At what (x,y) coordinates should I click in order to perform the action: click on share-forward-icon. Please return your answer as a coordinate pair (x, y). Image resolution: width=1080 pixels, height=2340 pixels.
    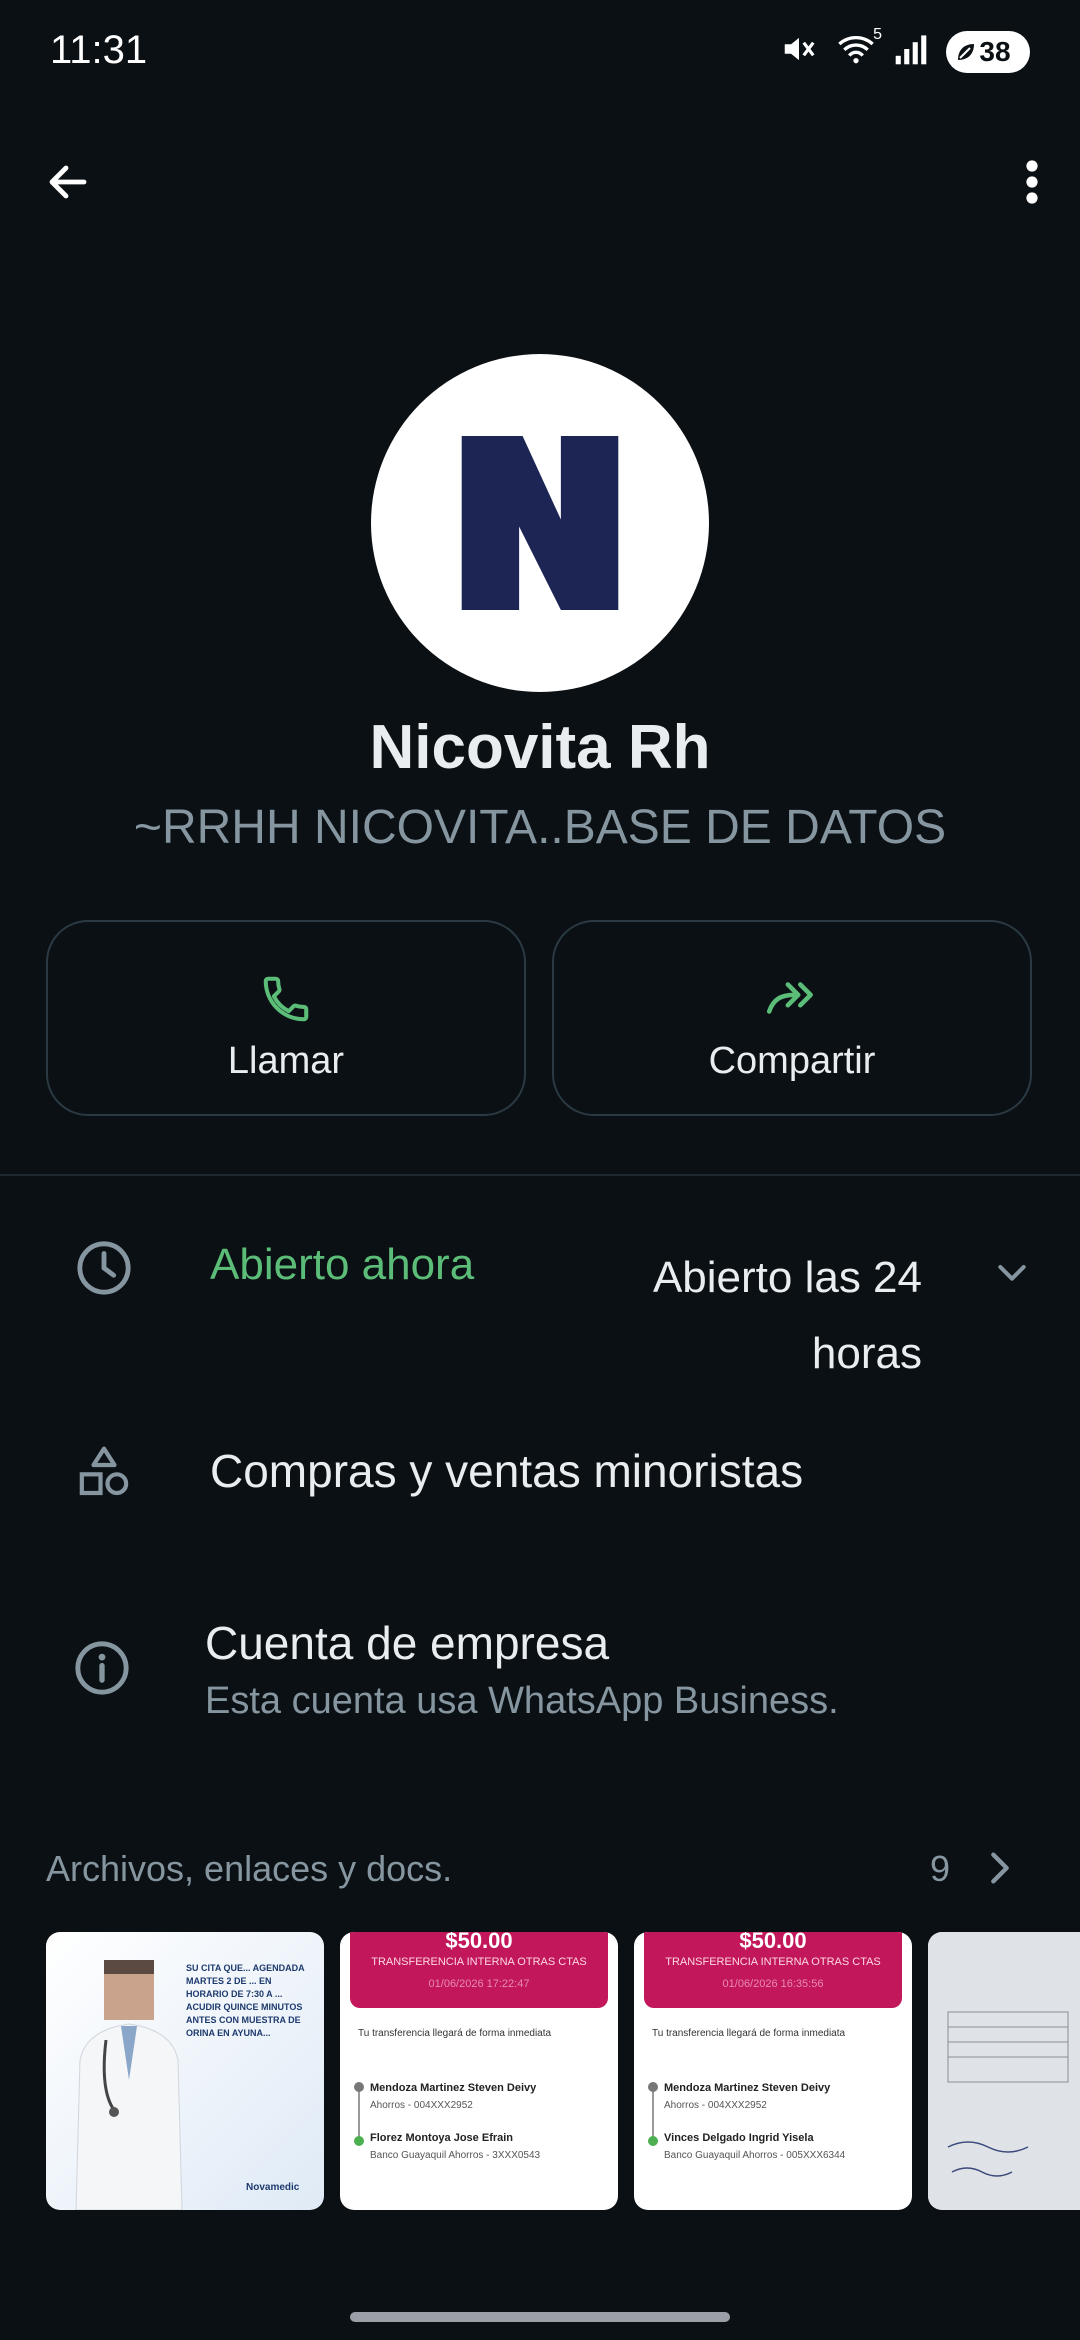
    Looking at the image, I should click on (789, 998).